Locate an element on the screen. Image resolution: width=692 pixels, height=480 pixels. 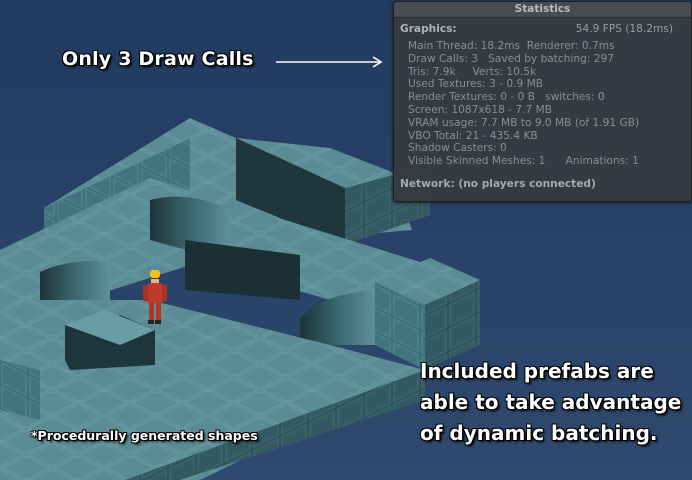
prefabs-caption-line-1: Included prefabs are is located at coordinates (537, 371).